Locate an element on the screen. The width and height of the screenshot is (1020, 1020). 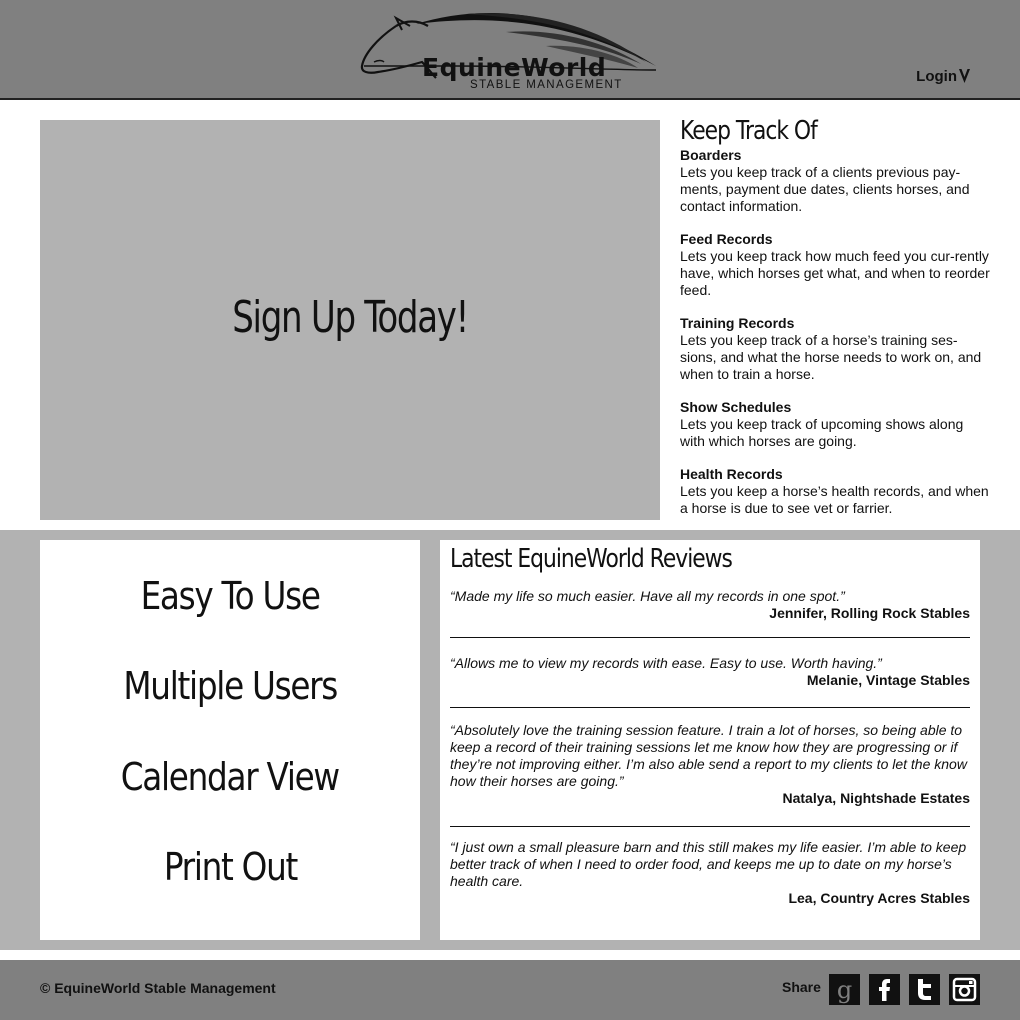
logo-name: EquineWorld is located at coordinates (514, 67).